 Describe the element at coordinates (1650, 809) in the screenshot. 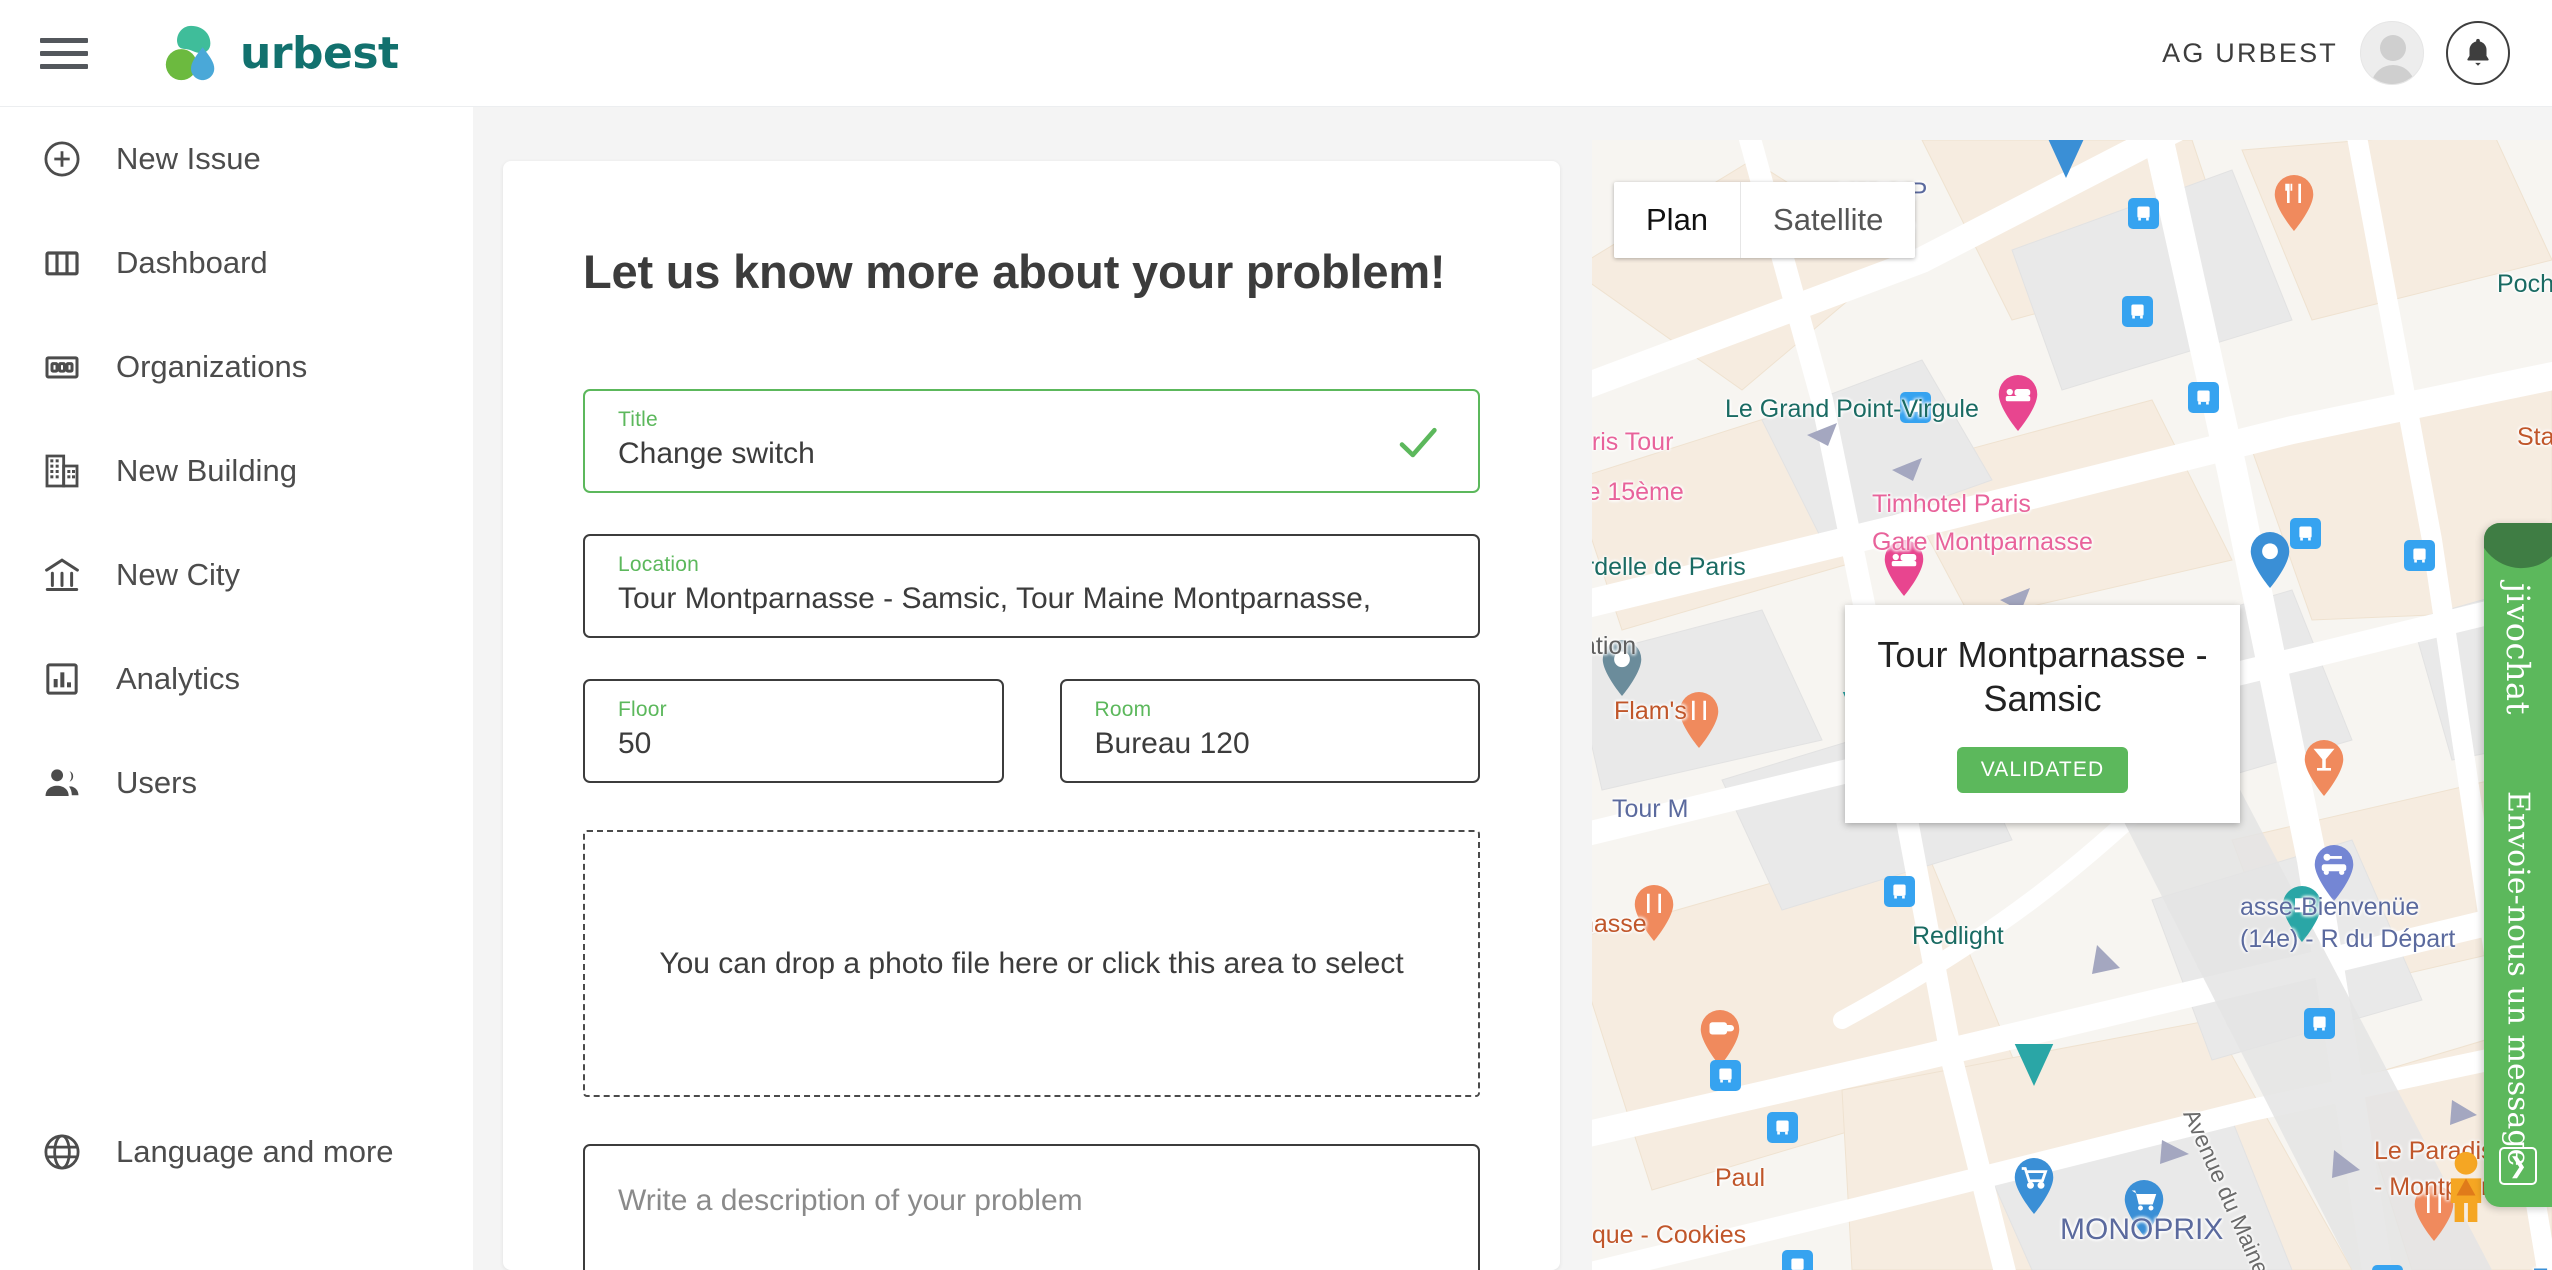

I see `map-label: Tour M` at that location.